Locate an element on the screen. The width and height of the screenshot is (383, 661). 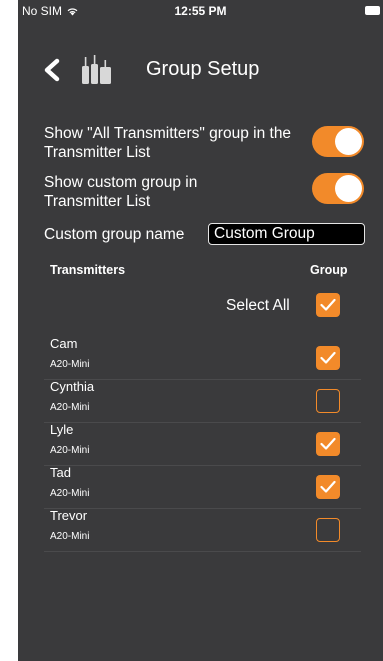
select-all-label: Select All is located at coordinates (258, 305).